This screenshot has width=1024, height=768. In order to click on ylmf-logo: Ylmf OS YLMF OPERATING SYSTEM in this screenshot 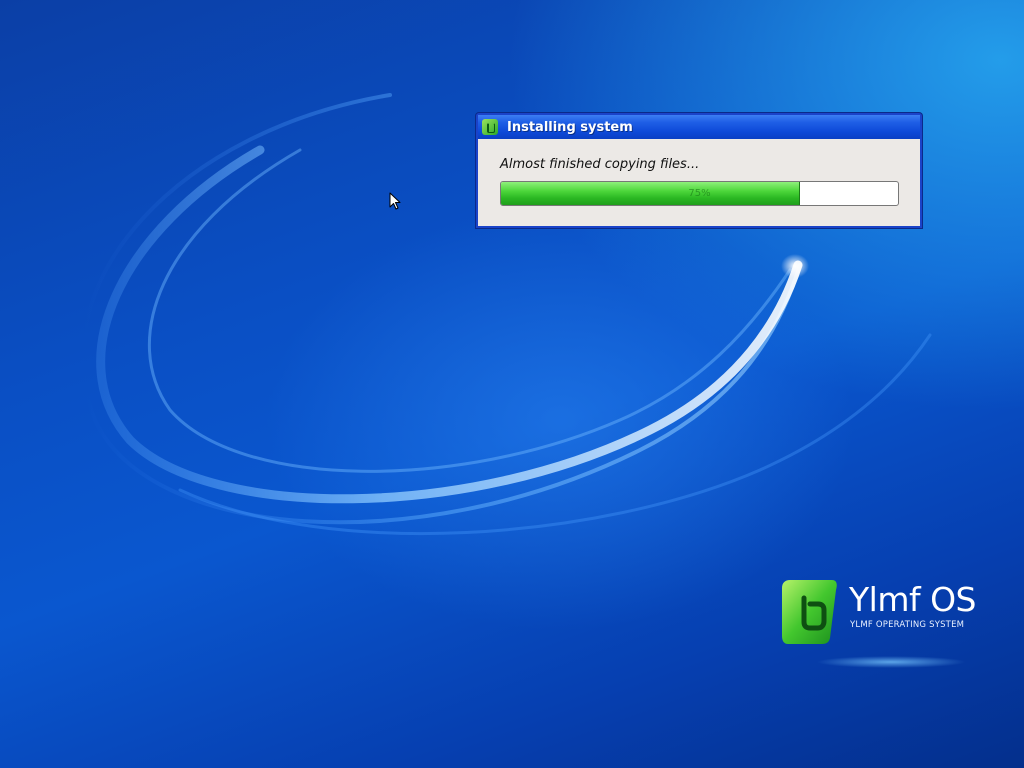, I will do `click(880, 626)`.